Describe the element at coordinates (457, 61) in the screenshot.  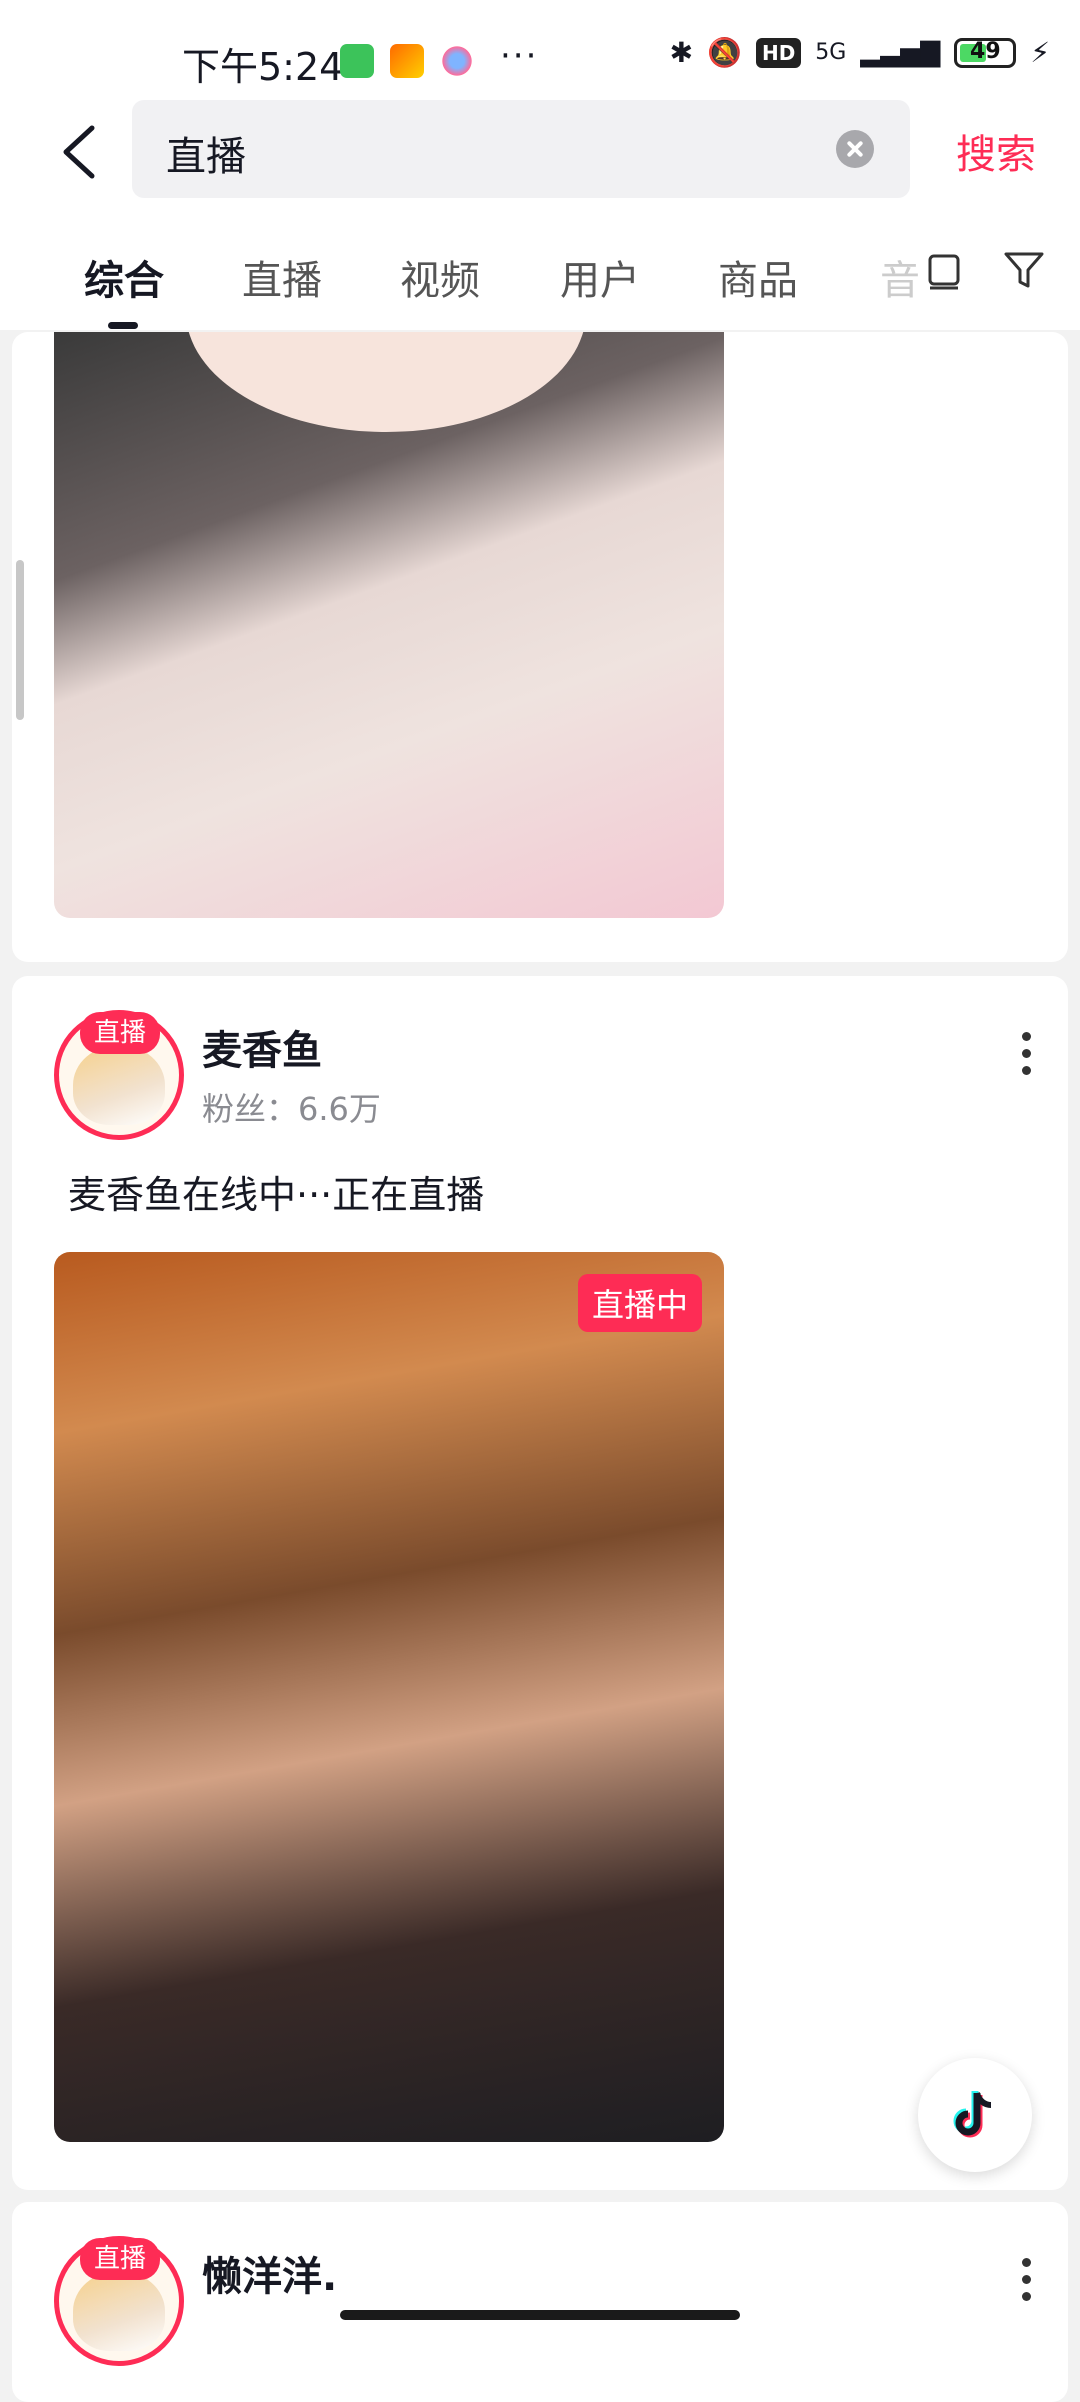
I see `baidu-icon` at that location.